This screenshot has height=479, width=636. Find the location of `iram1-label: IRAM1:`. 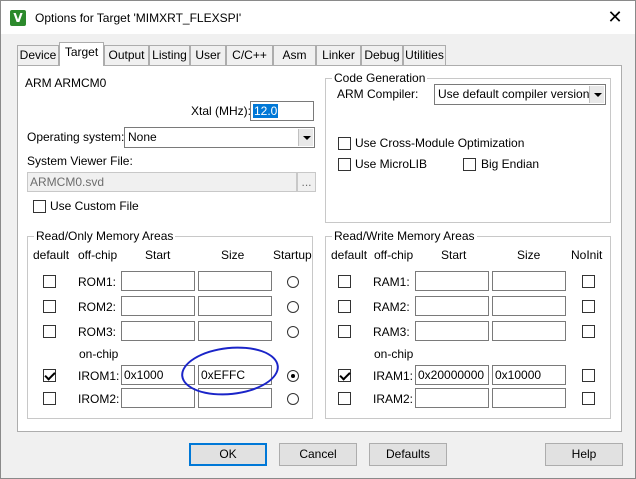

iram1-label: IRAM1: is located at coordinates (393, 376).